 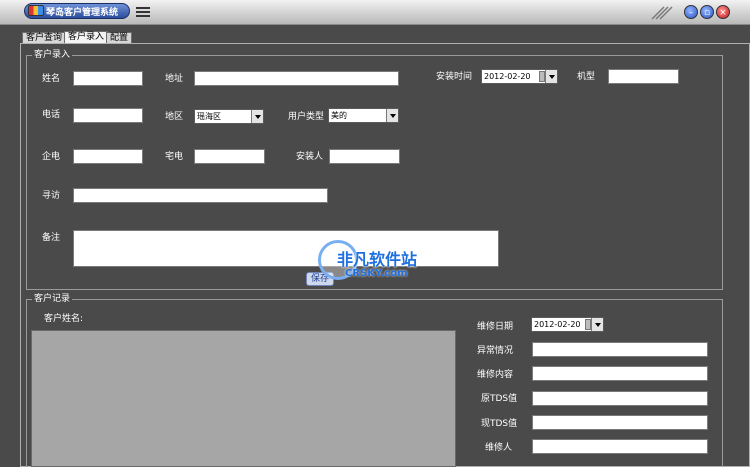 What do you see at coordinates (36, 10) in the screenshot?
I see `app-logo-icon` at bounding box center [36, 10].